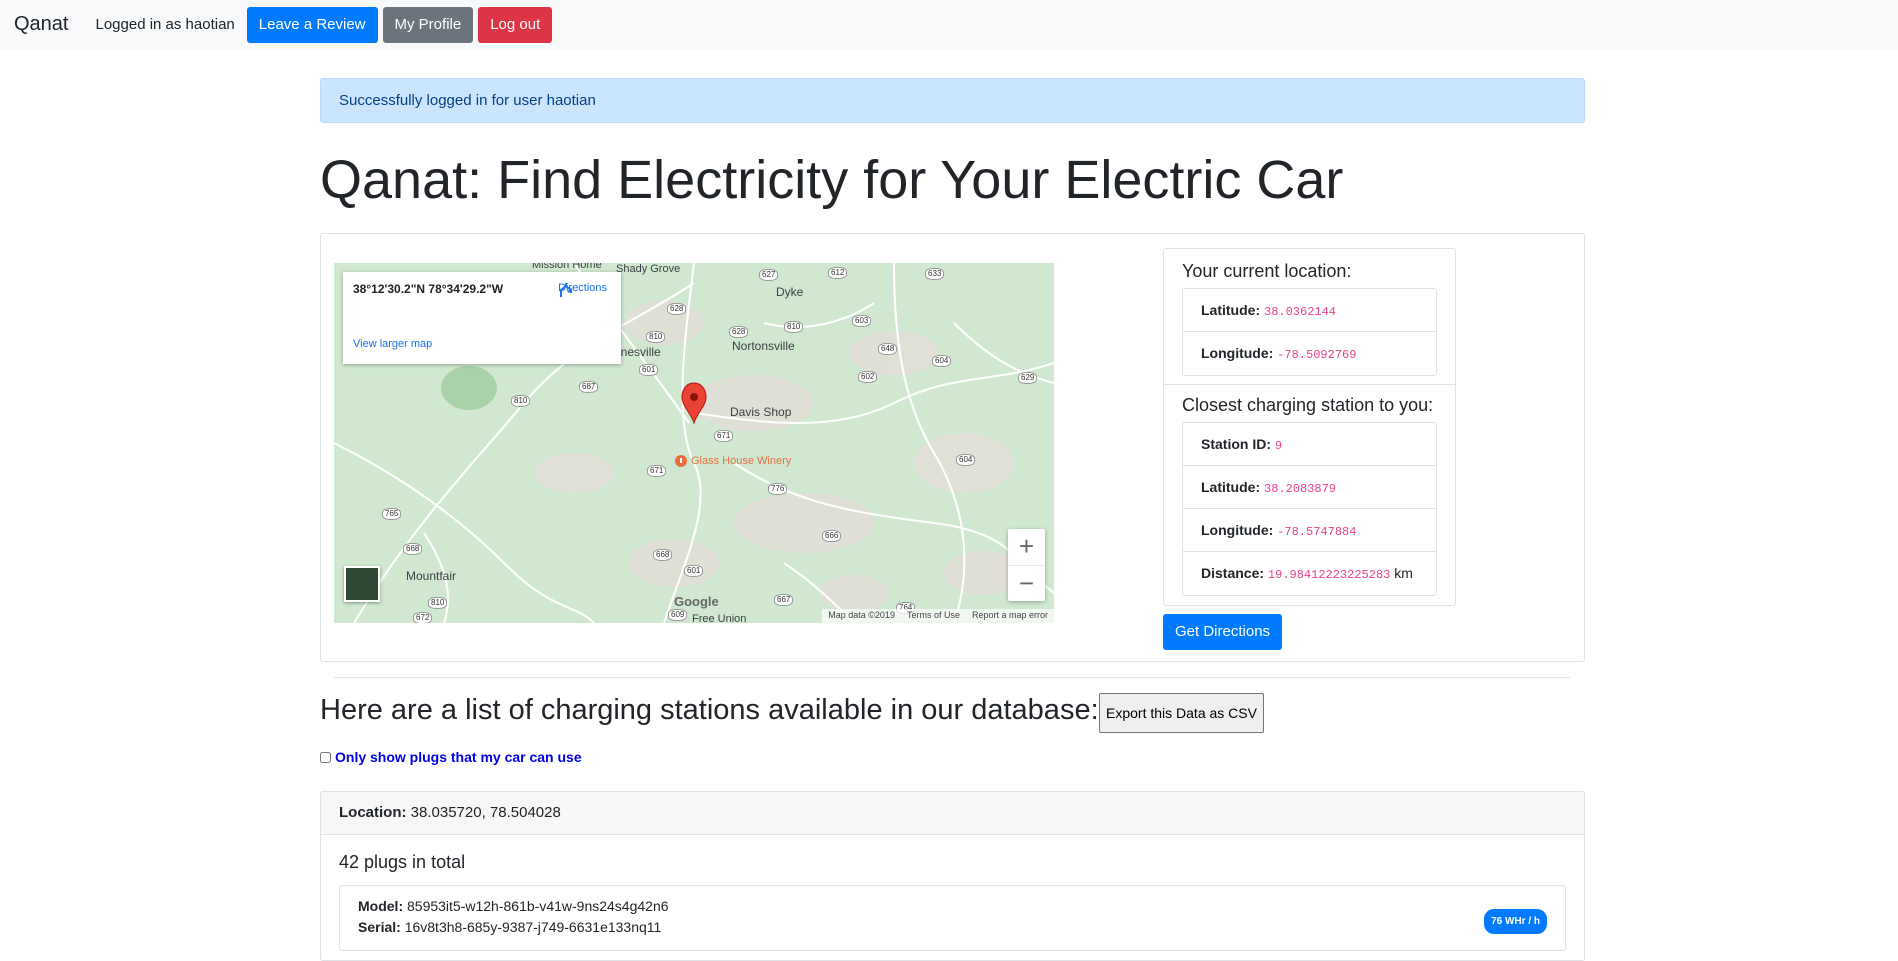 This screenshot has width=1898, height=961. What do you see at coordinates (861, 615) in the screenshot?
I see `map-data-credit: Map data ©2019` at bounding box center [861, 615].